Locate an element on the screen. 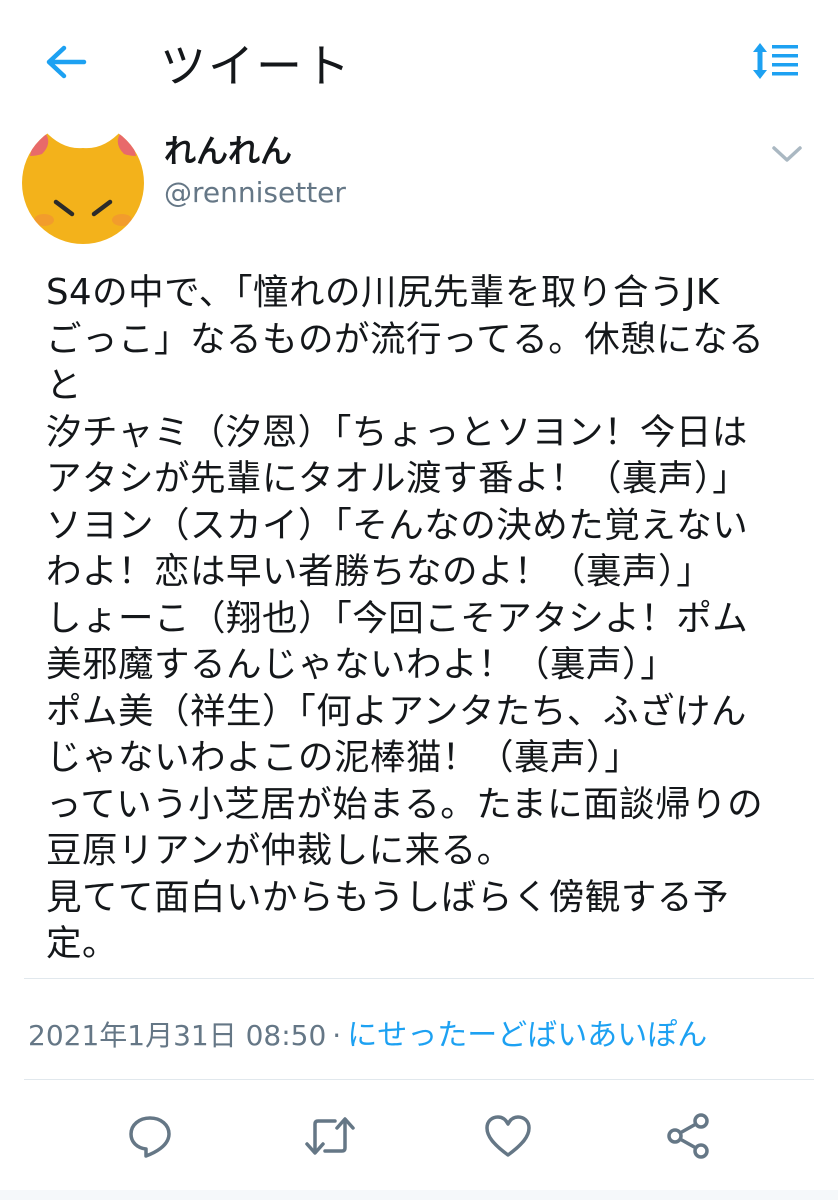 This screenshot has width=838, height=1200. app-header: ツイート is located at coordinates (419, 60).